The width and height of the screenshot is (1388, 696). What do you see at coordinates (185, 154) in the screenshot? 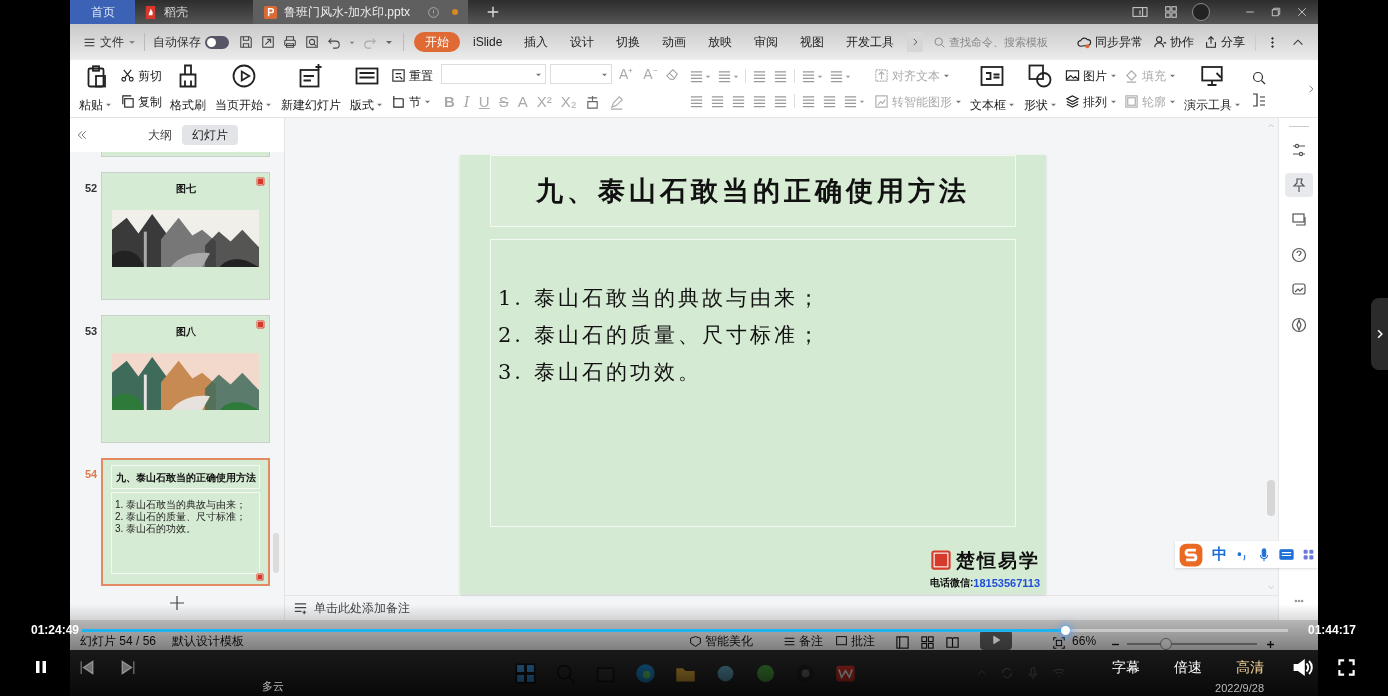
I see `slide-thumbnail` at bounding box center [185, 154].